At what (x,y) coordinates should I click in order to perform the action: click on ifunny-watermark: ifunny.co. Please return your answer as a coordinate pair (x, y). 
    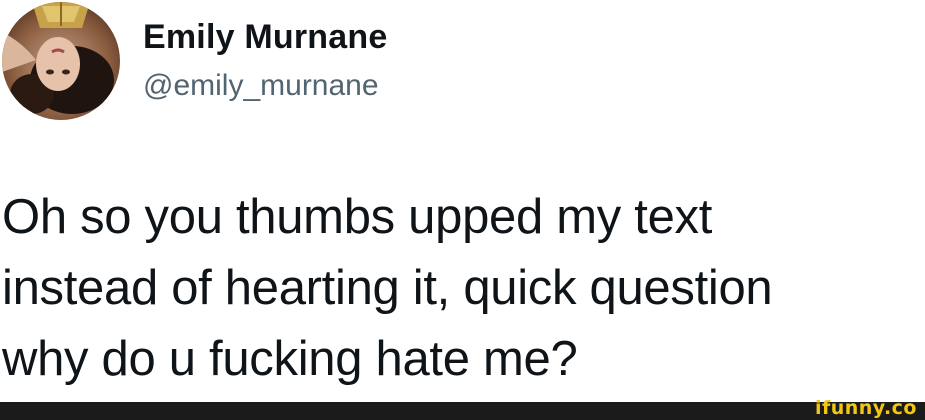
    Looking at the image, I should click on (865, 408).